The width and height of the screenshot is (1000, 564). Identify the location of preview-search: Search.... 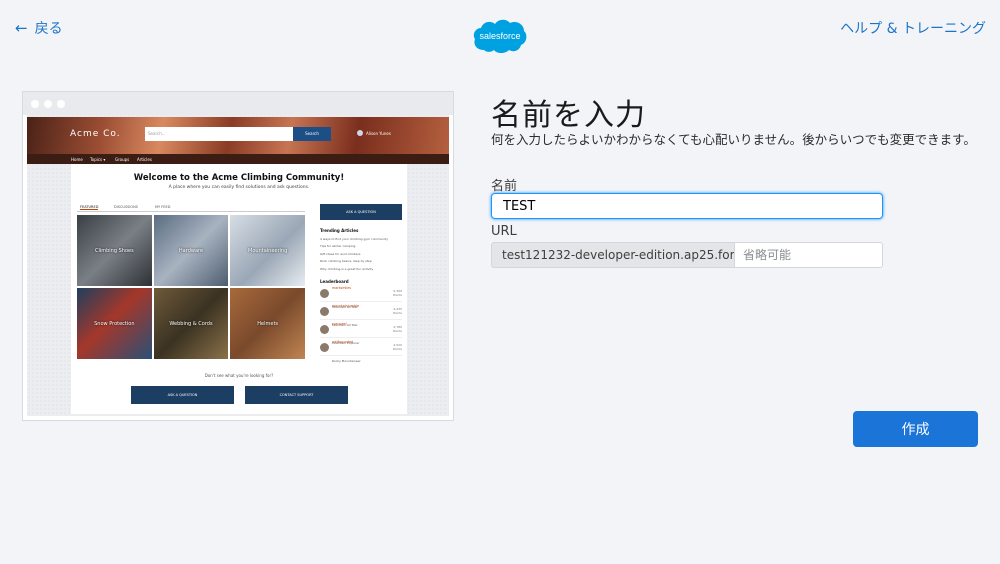
(219, 134).